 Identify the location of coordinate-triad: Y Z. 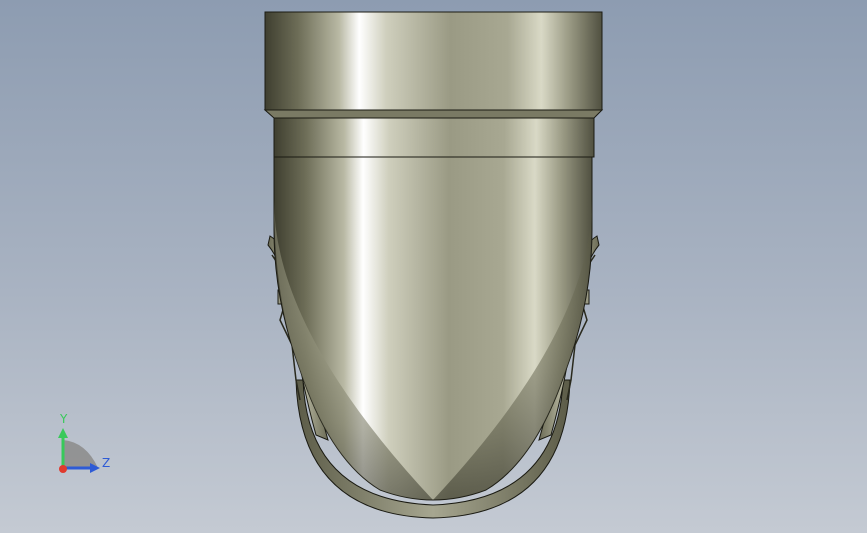
(88, 445).